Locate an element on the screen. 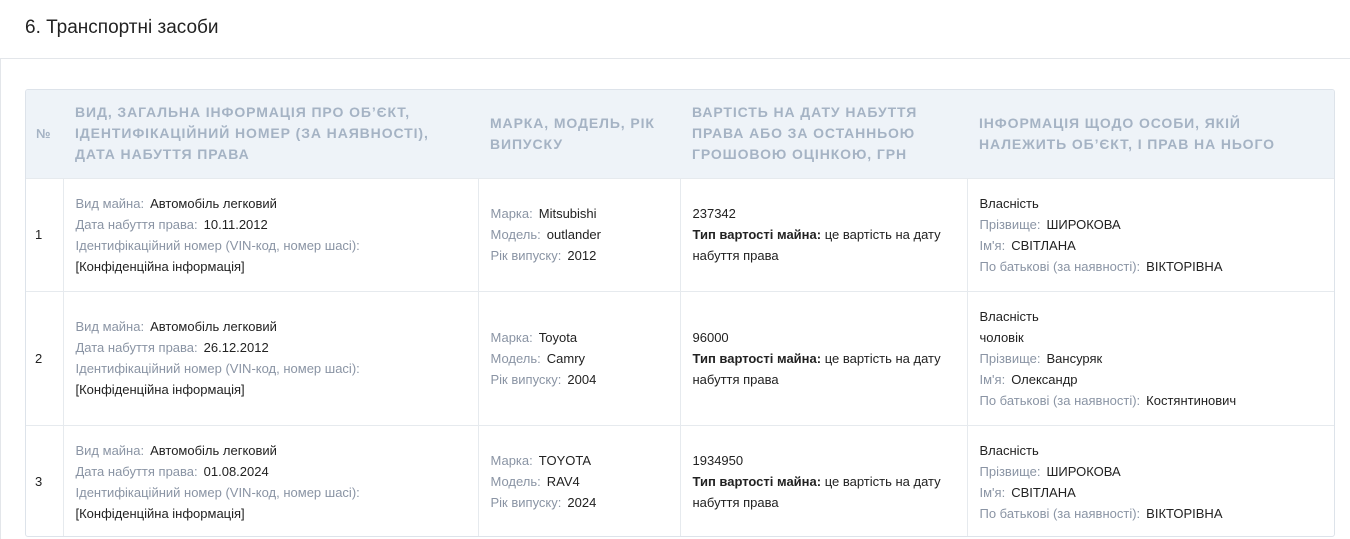 The image size is (1350, 539). row-number: 3 is located at coordinates (44, 480).